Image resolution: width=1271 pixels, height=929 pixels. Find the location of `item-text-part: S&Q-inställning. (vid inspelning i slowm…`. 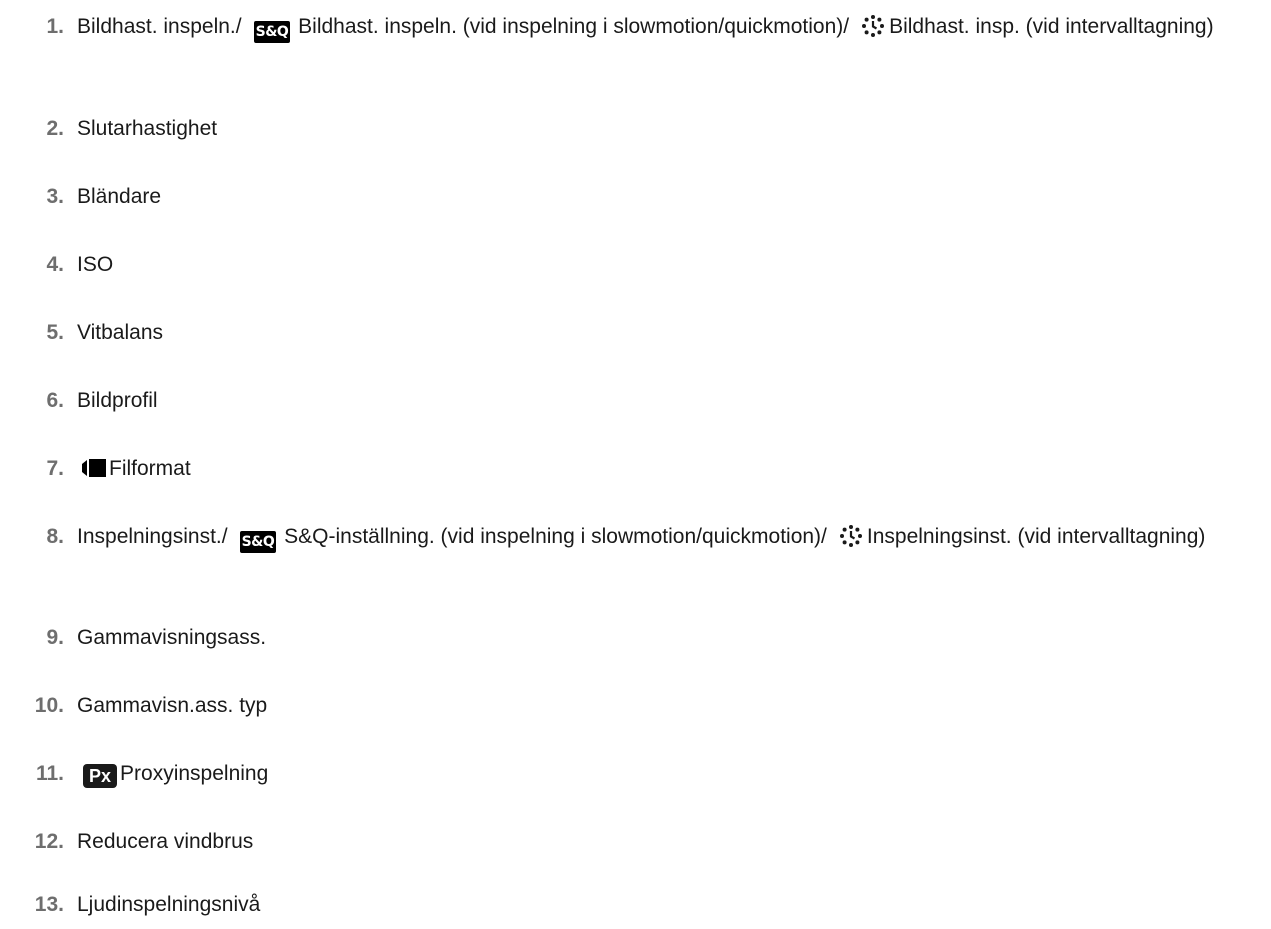

item-text-part: S&Q-inställning. (vid inspelning i slowm… is located at coordinates (555, 536).